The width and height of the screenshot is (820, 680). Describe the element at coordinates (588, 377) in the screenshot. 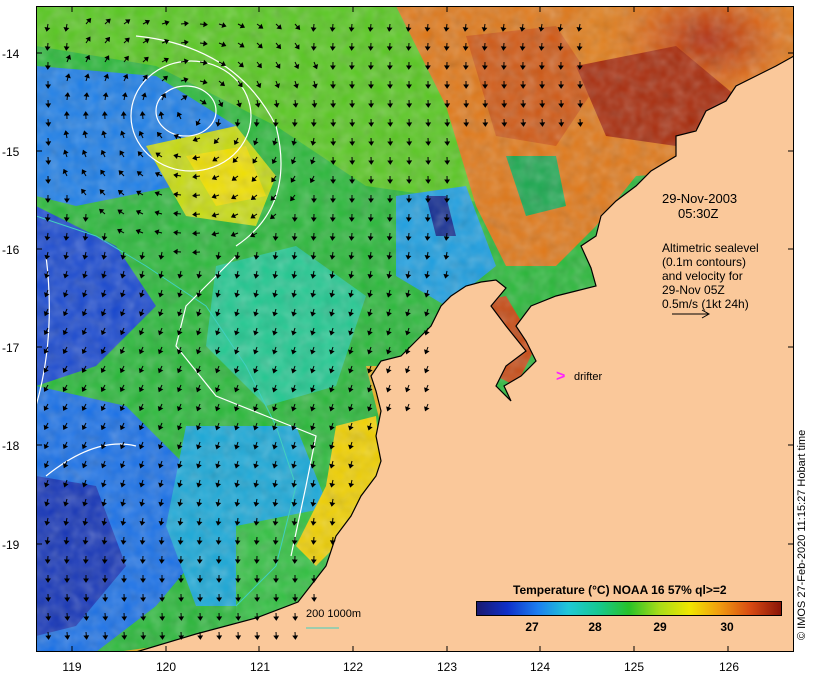

I see `drifter-label: drifter` at that location.